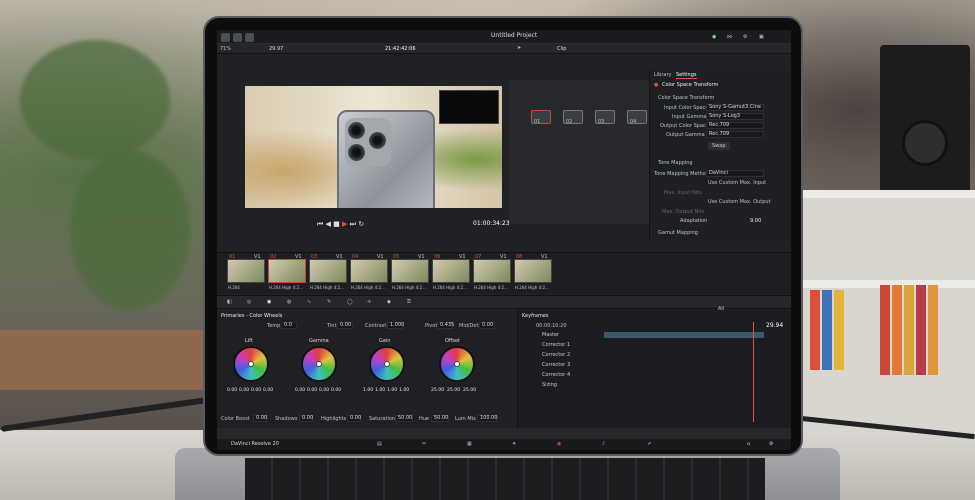  What do you see at coordinates (737, 183) in the screenshot?
I see `use-custom-max-input-checkbox: Use Custom Max. Input` at bounding box center [737, 183].